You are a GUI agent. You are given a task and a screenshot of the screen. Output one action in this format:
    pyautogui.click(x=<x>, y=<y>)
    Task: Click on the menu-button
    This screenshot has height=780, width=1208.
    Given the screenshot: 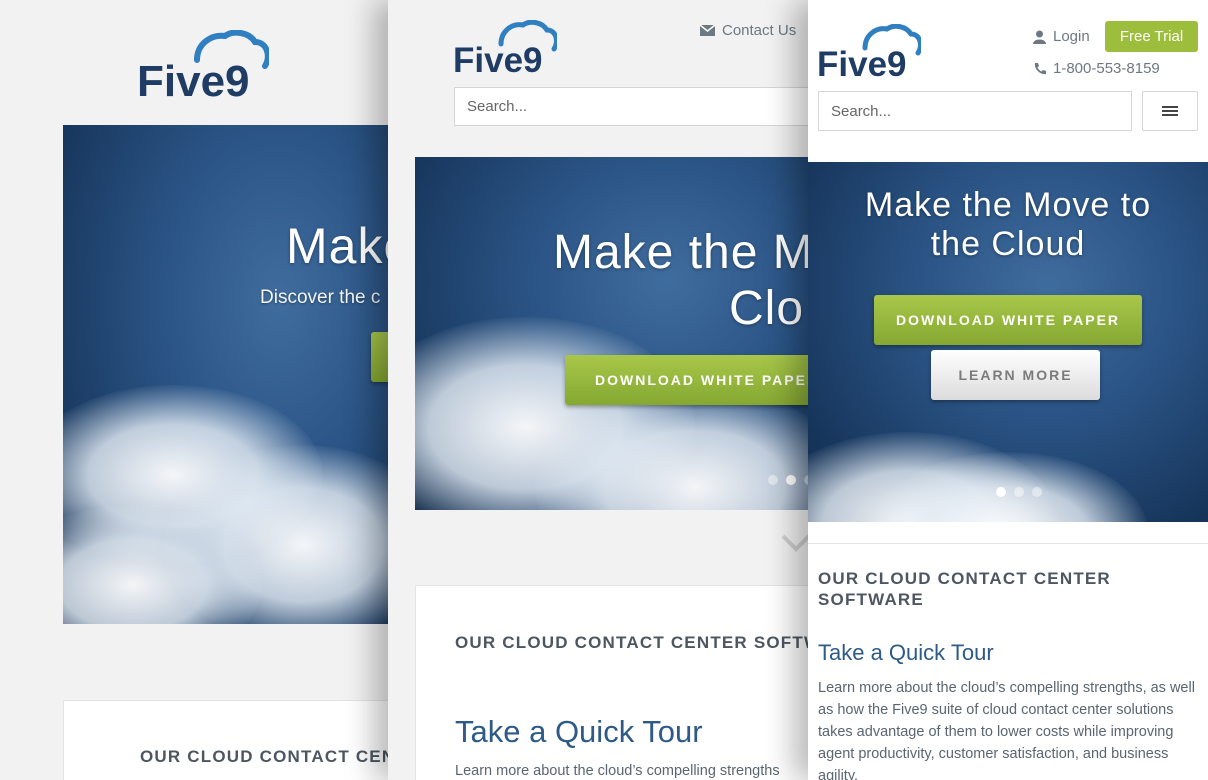 What is the action you would take?
    pyautogui.click(x=1170, y=111)
    